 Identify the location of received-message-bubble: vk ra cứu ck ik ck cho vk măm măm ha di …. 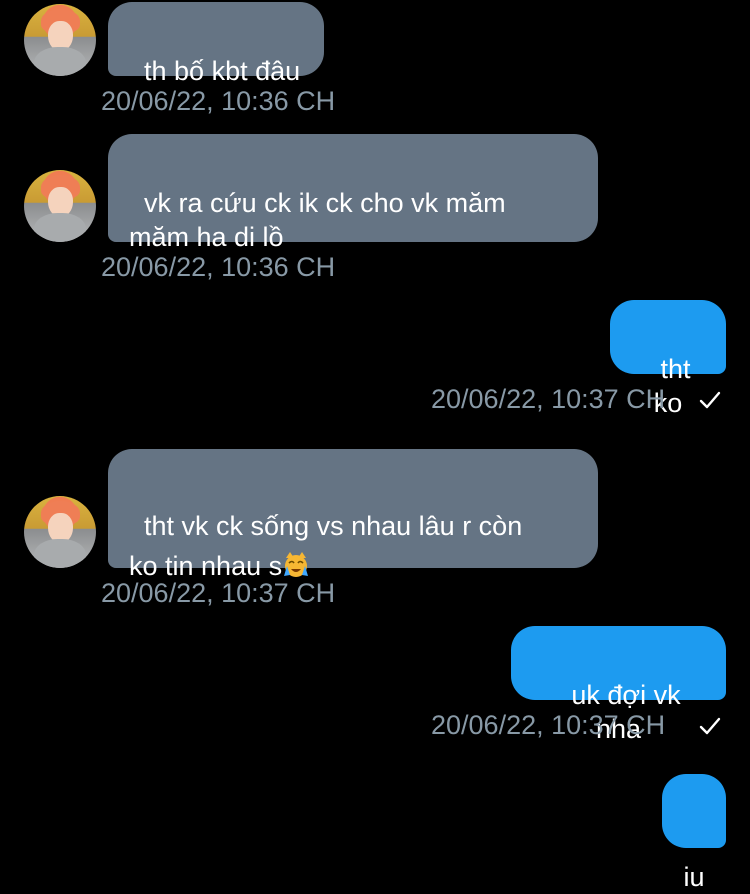
(353, 193).